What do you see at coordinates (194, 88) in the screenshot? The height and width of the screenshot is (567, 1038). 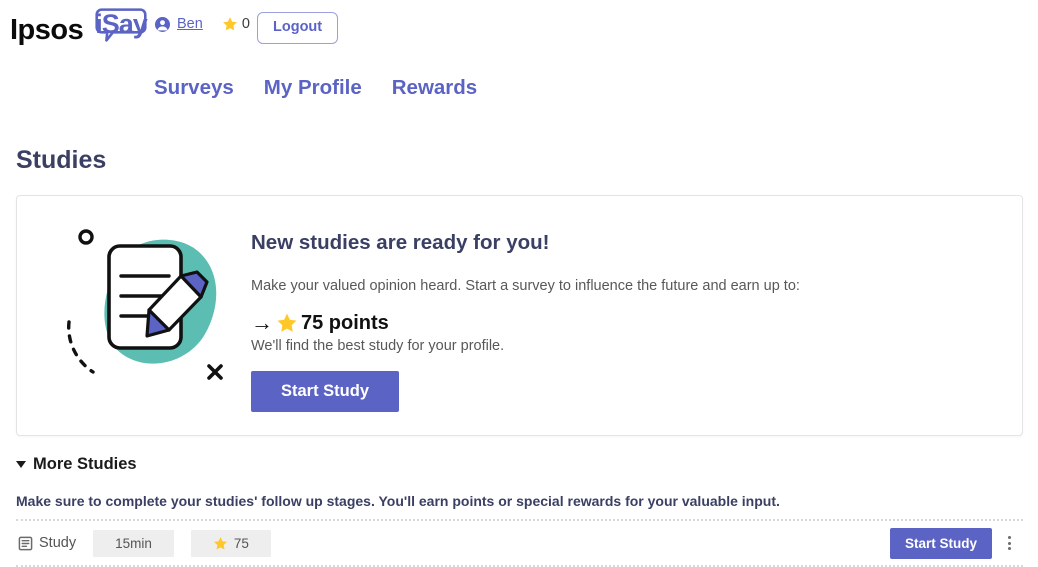 I see `nav-item-surveys: Surveys` at bounding box center [194, 88].